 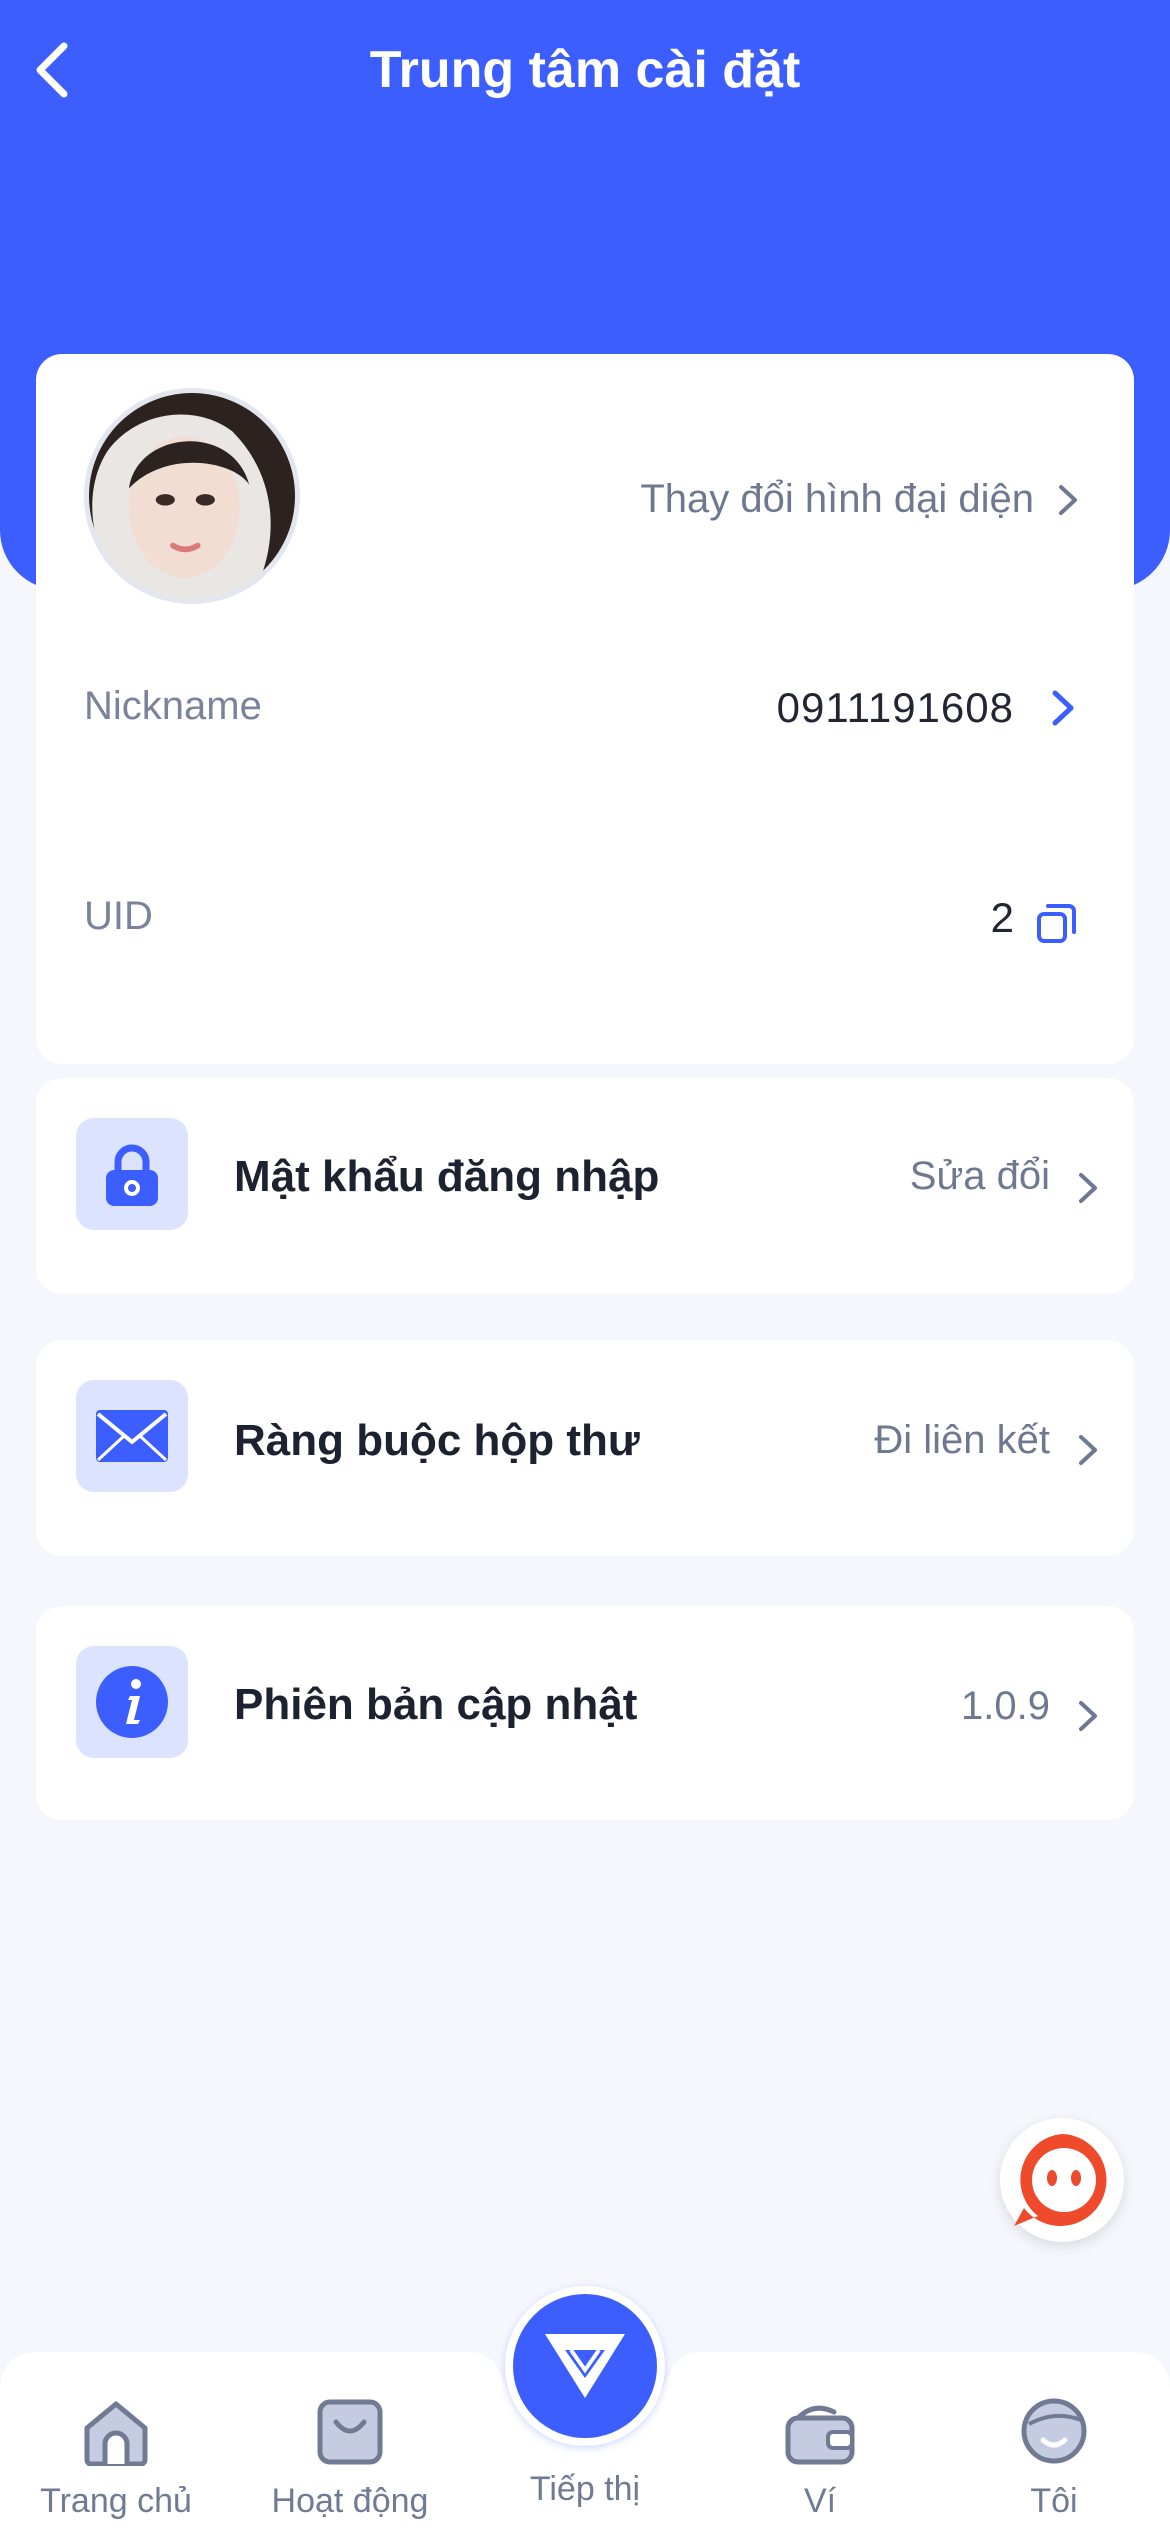 I want to click on uid-value: 2, so click(x=1002, y=917).